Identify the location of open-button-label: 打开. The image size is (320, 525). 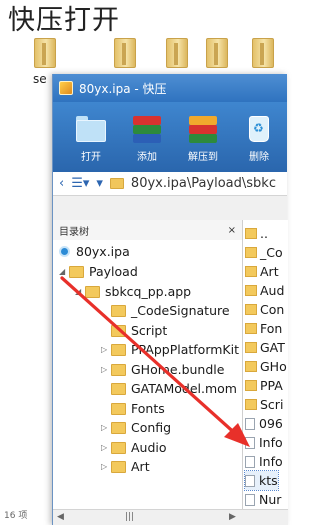
(91, 157).